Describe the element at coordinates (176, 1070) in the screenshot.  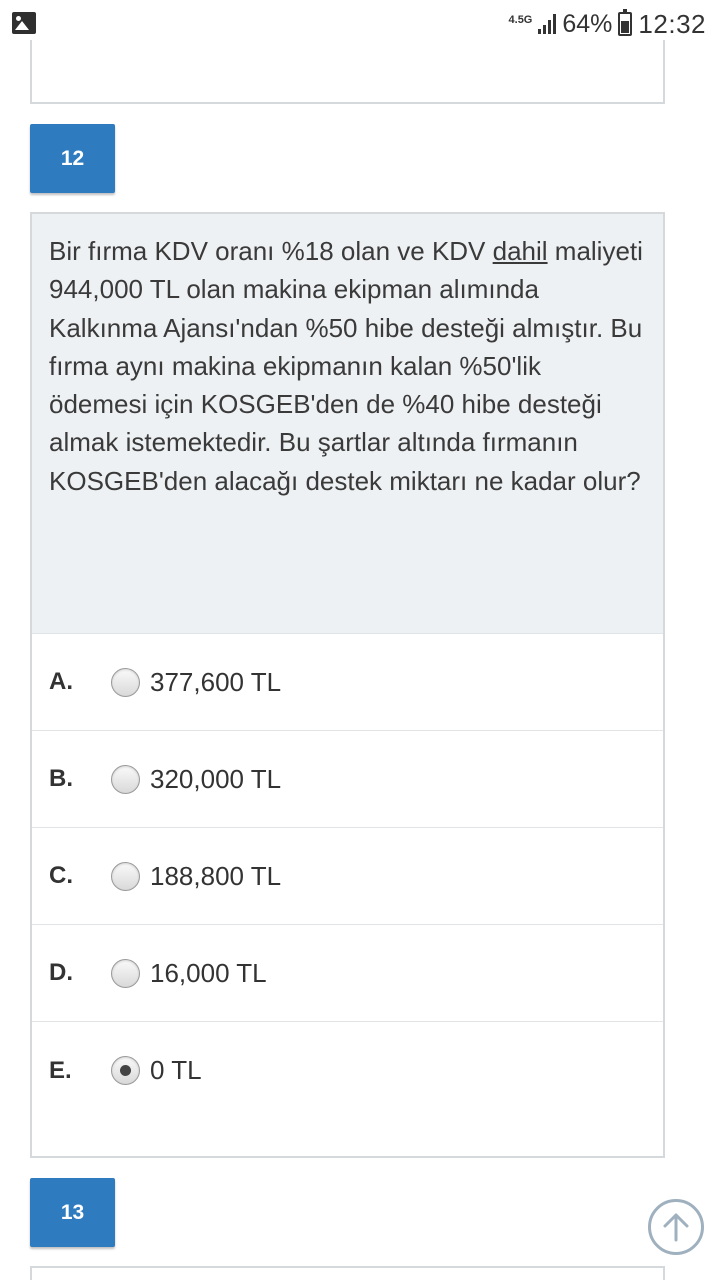
I see `option-label: 0 TL` at that location.